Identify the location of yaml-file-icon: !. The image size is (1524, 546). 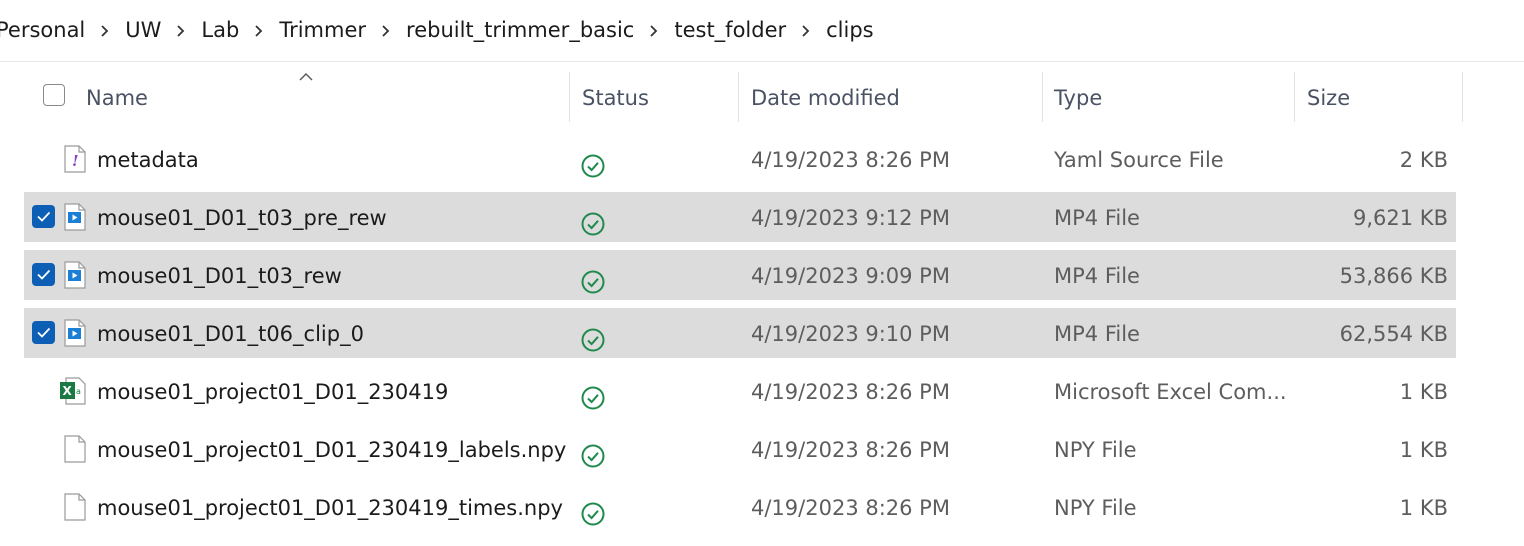
(75, 159).